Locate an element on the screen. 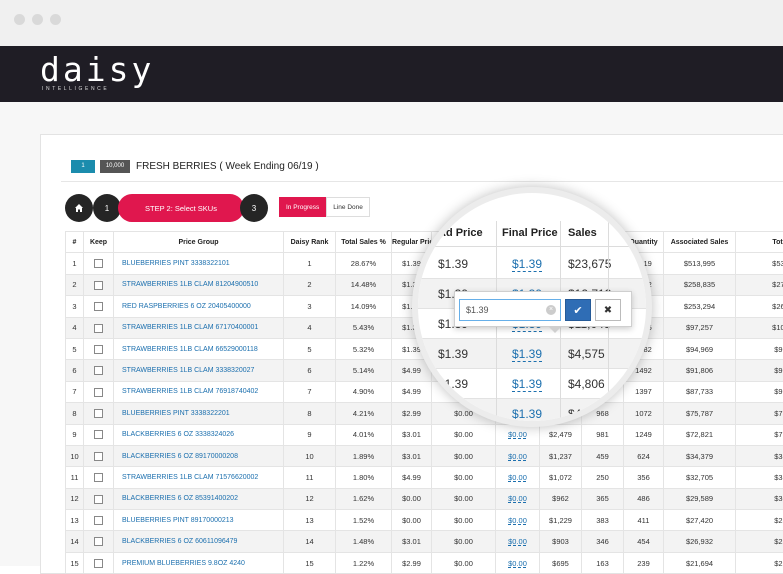  selected-count-badge: 1 is located at coordinates (83, 166).